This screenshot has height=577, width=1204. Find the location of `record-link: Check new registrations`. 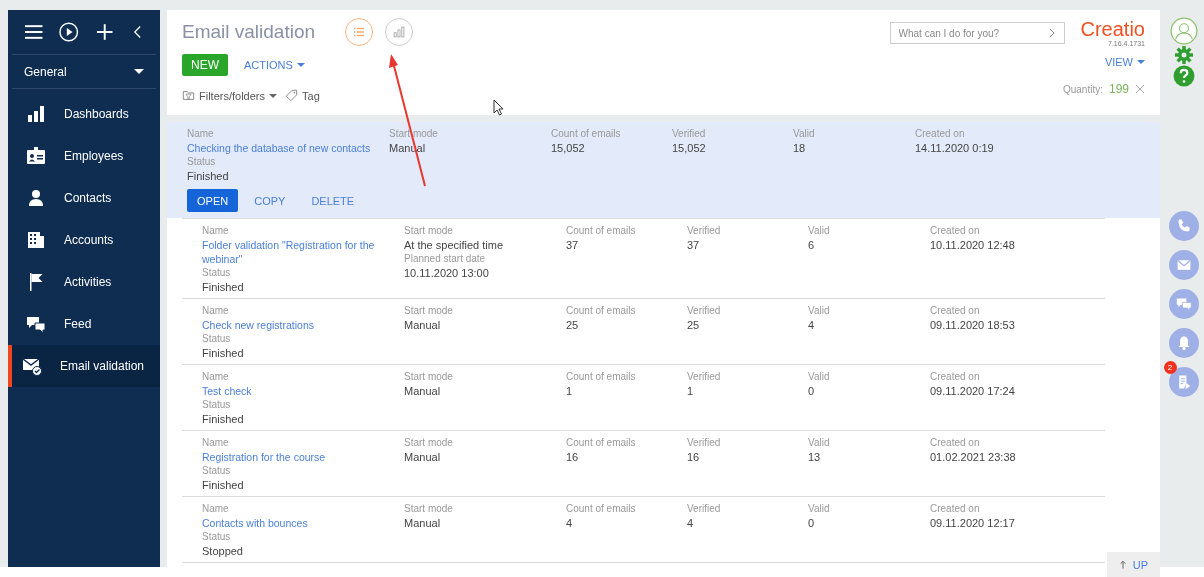

record-link: Check new registrations is located at coordinates (297, 325).